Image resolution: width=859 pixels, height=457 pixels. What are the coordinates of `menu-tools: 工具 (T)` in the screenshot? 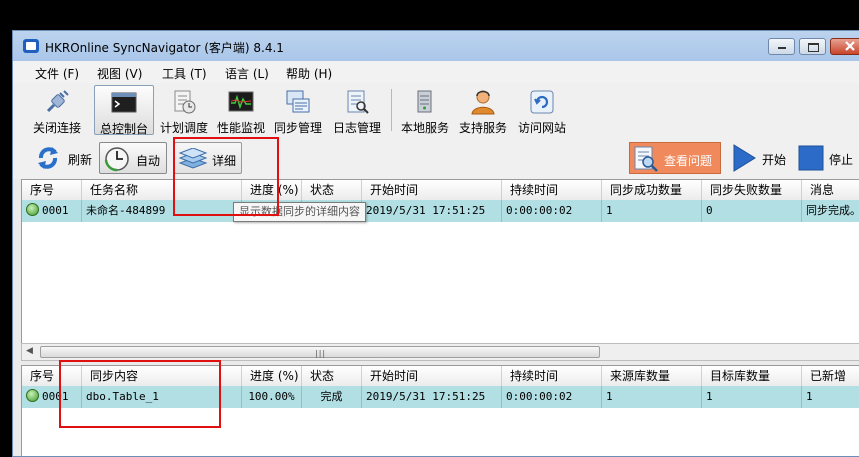 It's located at (184, 73).